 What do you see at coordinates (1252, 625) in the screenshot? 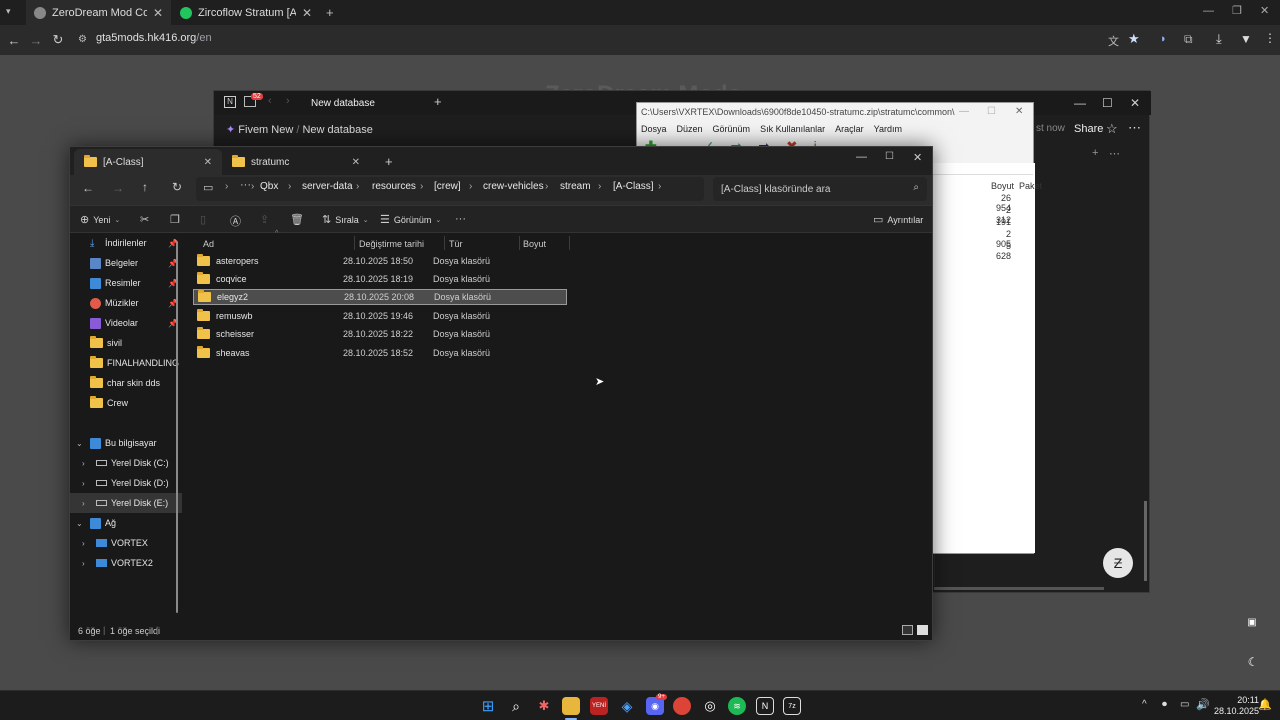
I see `translate-widget-icon: ▣` at bounding box center [1252, 625].